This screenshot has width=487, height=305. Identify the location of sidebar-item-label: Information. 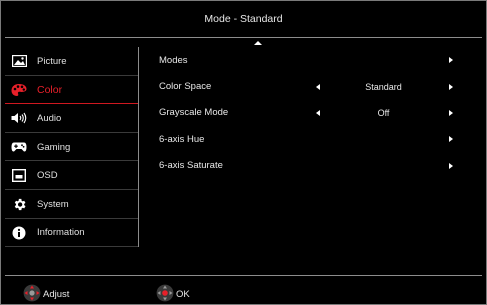
(61, 233).